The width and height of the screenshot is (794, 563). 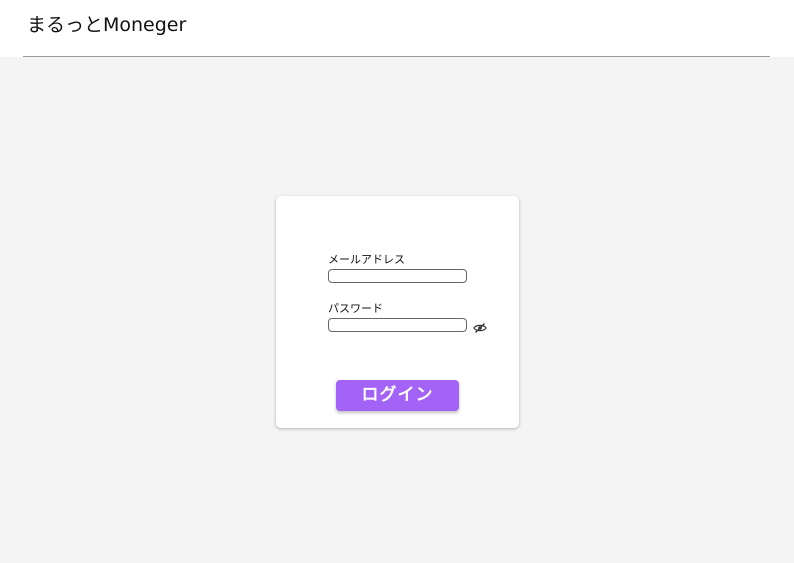 What do you see at coordinates (355, 308) in the screenshot?
I see `password-label: パスワード` at bounding box center [355, 308].